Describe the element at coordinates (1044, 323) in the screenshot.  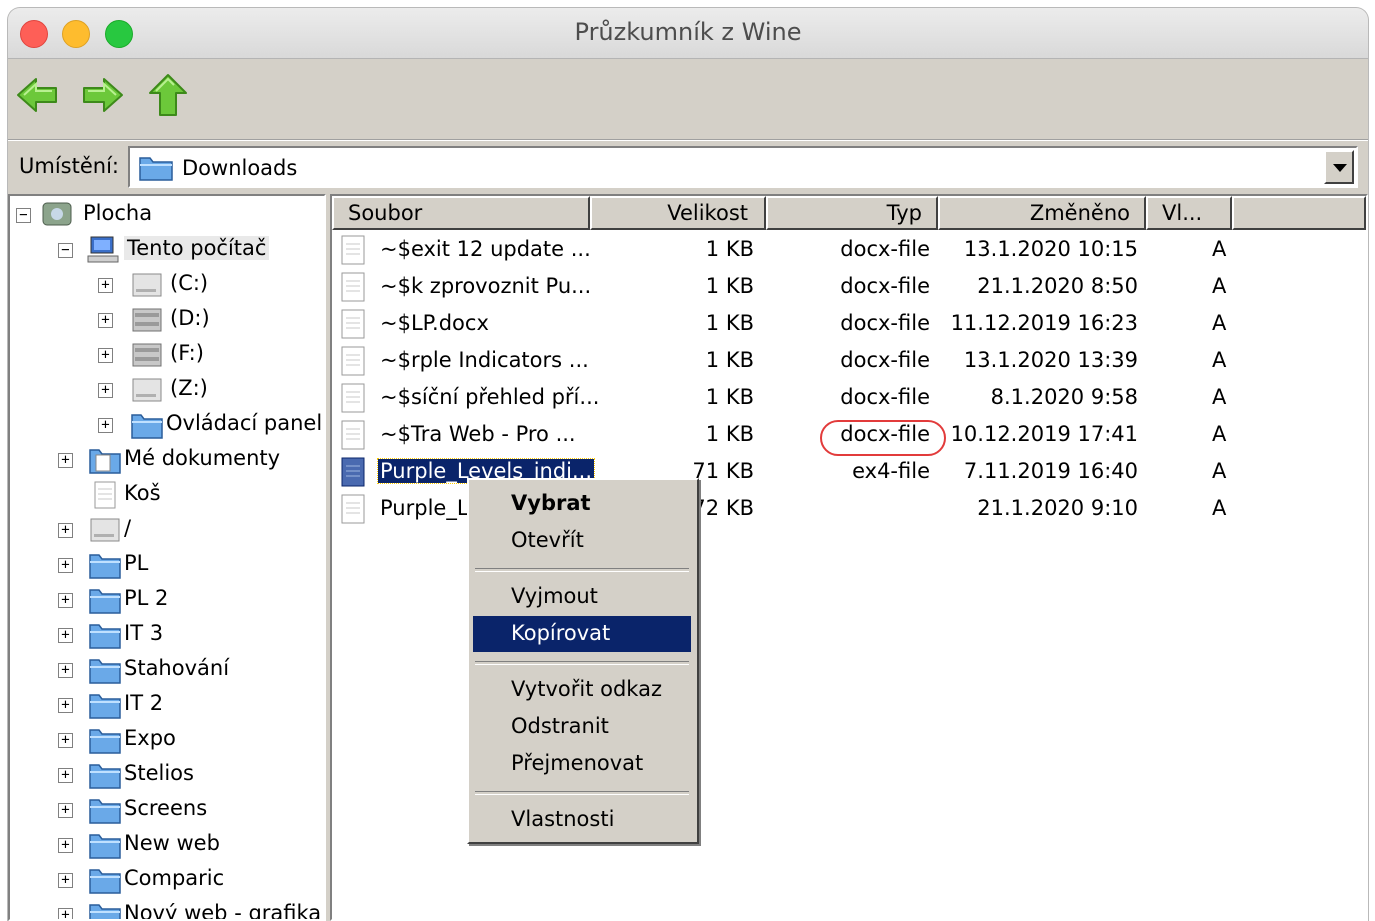
I see `file-modified: 11.12.2019 16:23` at that location.